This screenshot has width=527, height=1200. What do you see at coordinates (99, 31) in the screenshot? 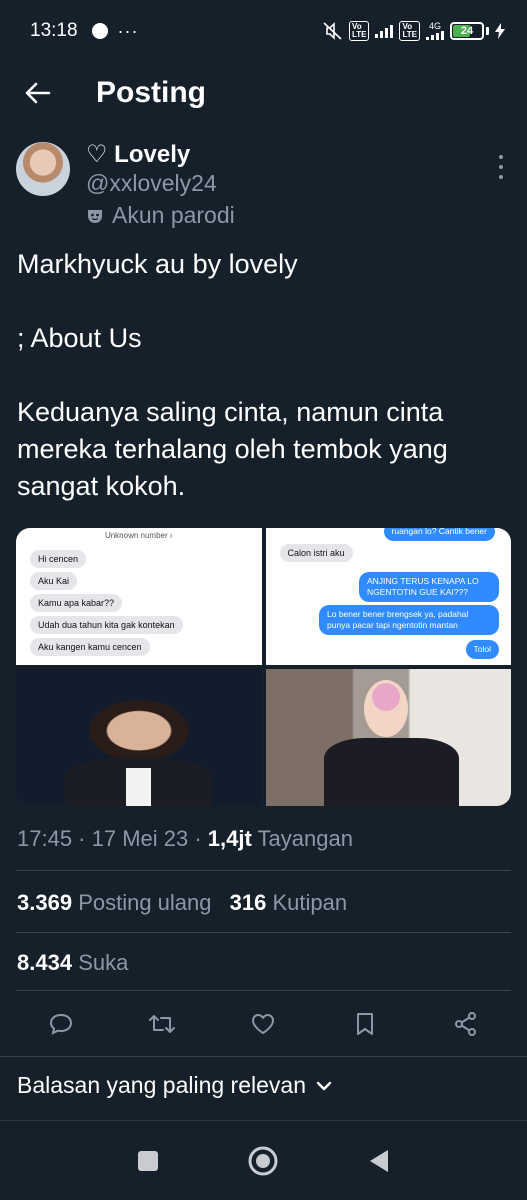
I see `notification-dot-icon` at bounding box center [99, 31].